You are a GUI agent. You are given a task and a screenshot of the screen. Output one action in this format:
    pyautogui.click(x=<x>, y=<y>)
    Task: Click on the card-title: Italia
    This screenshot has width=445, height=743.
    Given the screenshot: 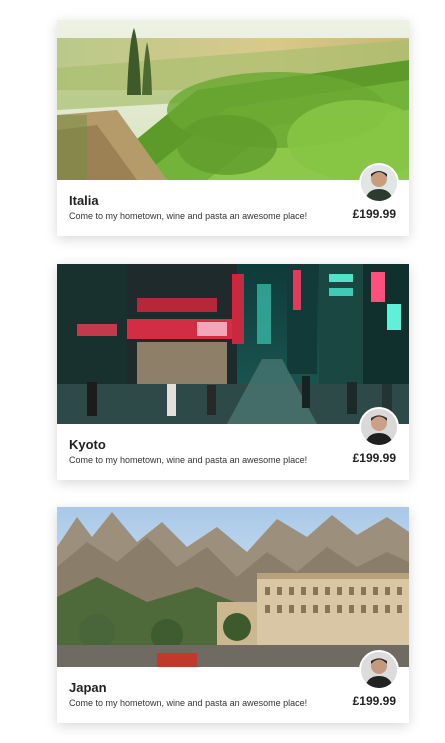 What is the action you would take?
    pyautogui.click(x=84, y=200)
    